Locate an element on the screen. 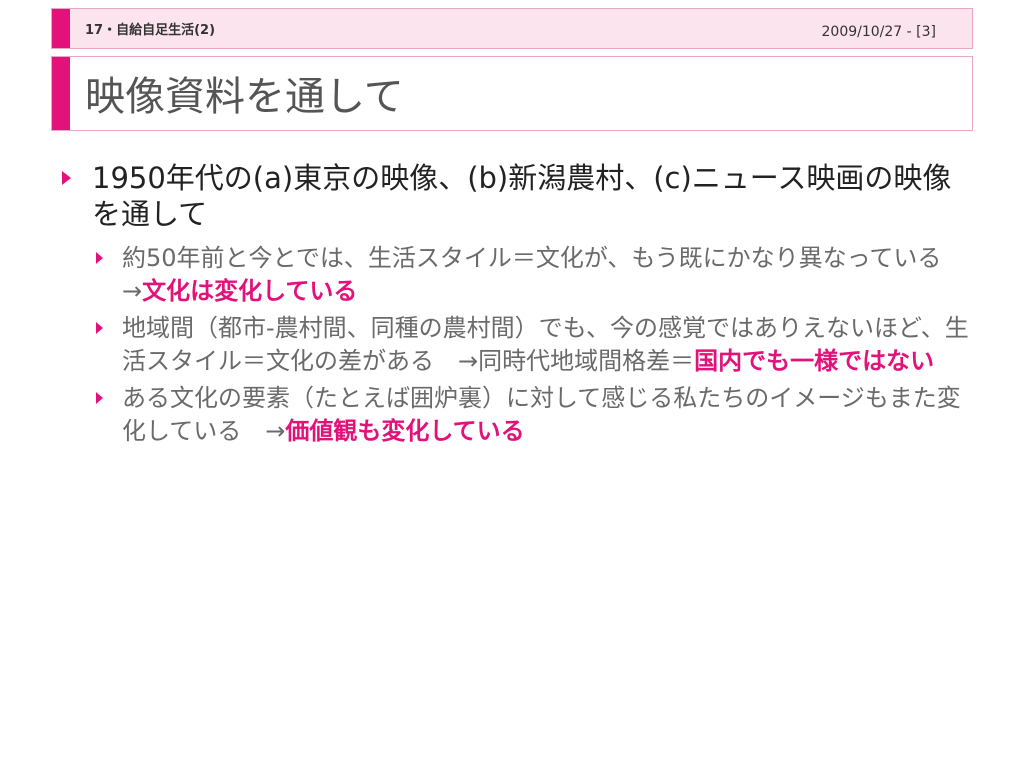 The height and width of the screenshot is (768, 1024). main-bullet: 1950年代の(a)東京の映像、(b)新潟農村、(c)ニュース映画の映像を通して is located at coordinates (515, 196).